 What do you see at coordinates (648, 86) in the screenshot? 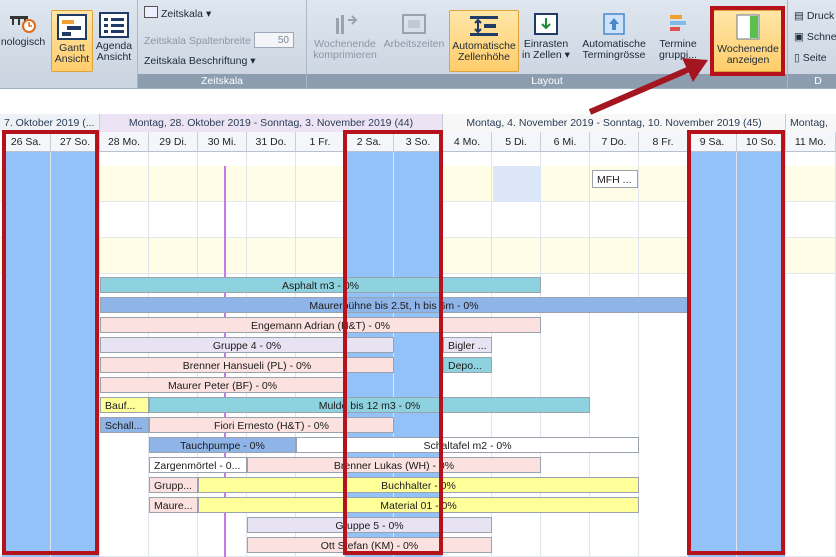
I see `arrow-pointer-icon` at bounding box center [648, 86].